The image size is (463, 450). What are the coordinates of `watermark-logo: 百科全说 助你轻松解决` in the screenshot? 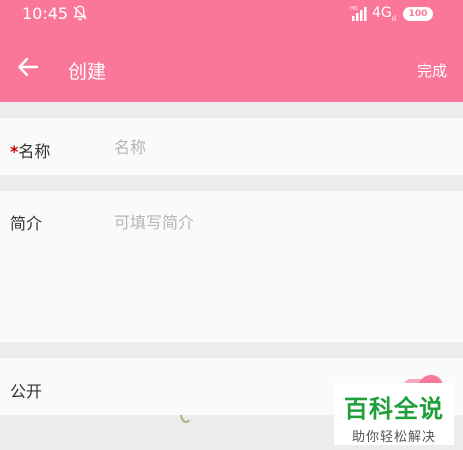 It's located at (394, 414).